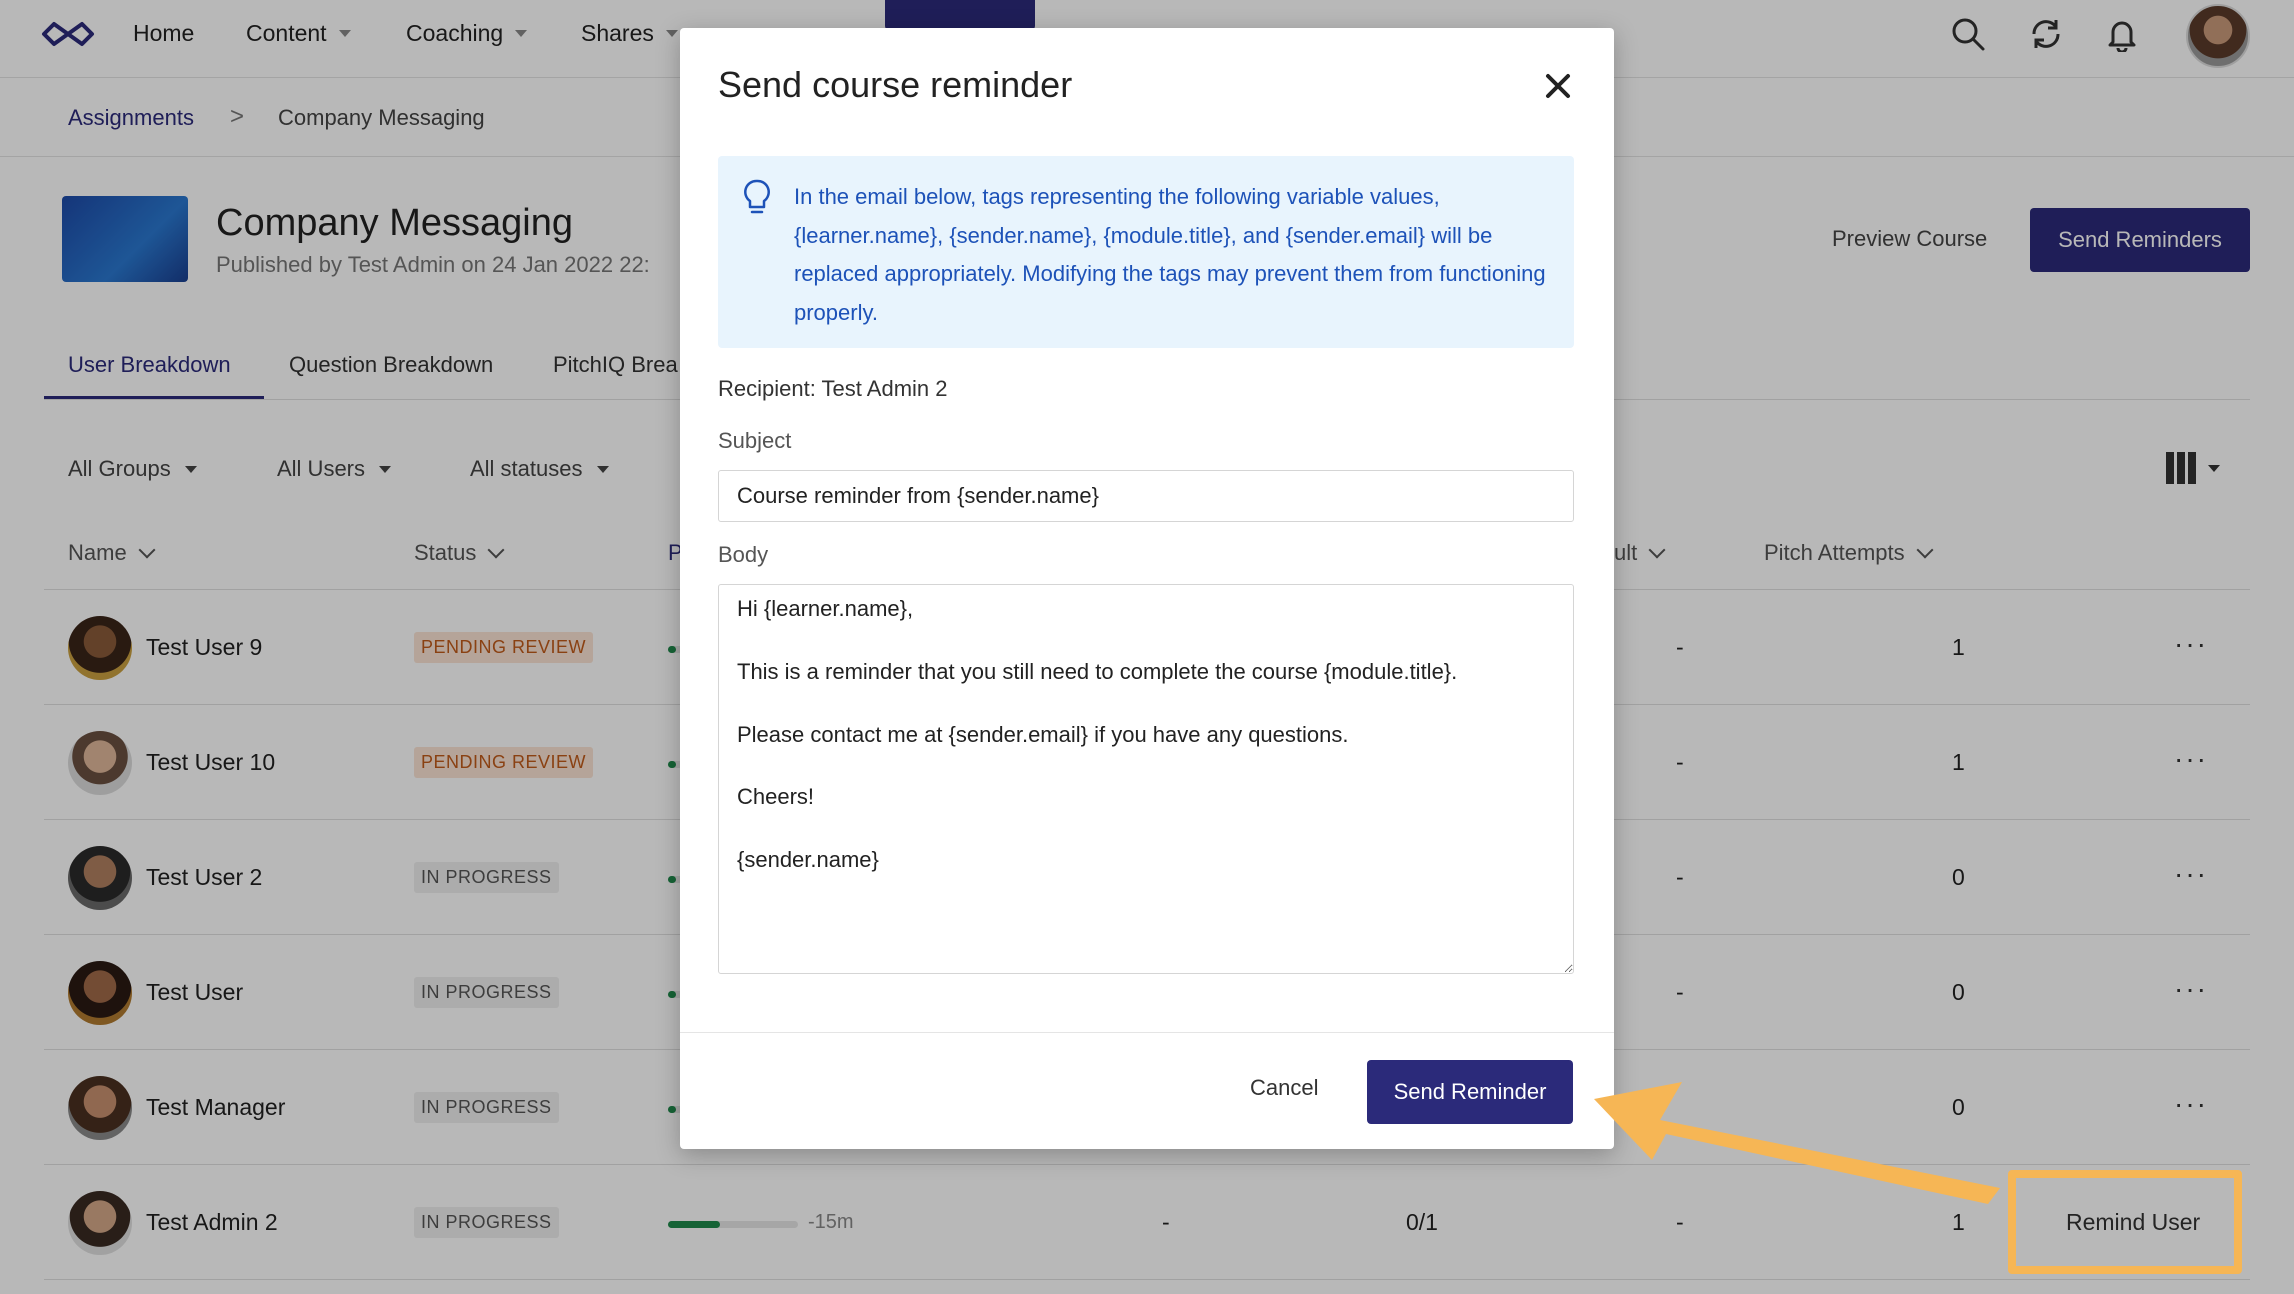  Describe the element at coordinates (1558, 86) in the screenshot. I see `close-icon` at that location.